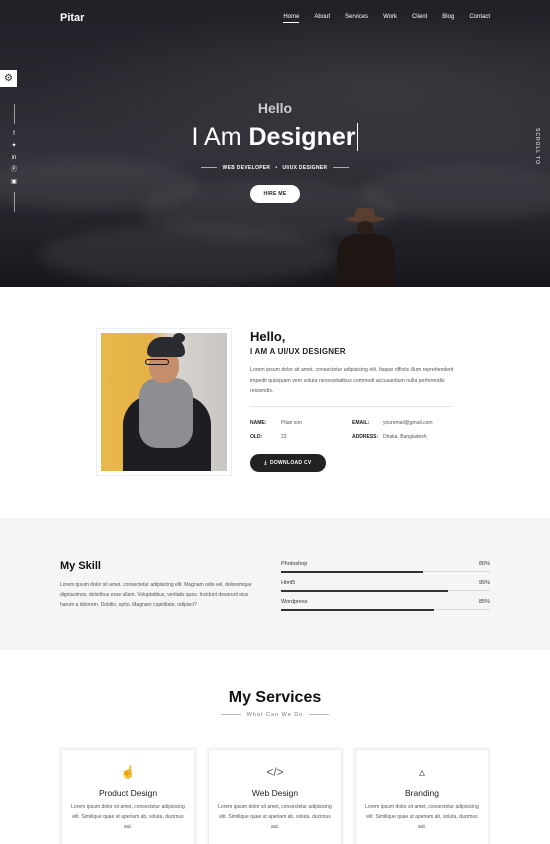  What do you see at coordinates (322, 18) in the screenshot?
I see `nav-about: About` at bounding box center [322, 18].